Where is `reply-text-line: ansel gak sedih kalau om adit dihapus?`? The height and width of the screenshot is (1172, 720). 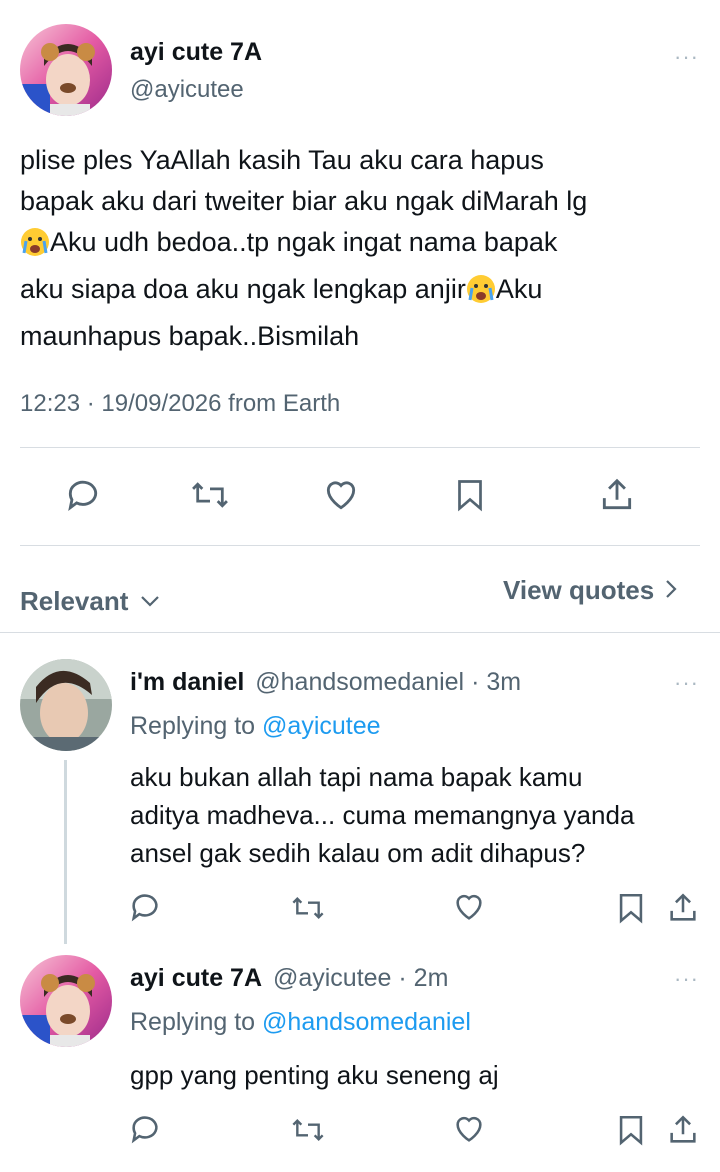
reply-text-line: ansel gak sedih kalau om adit dihapus? is located at coordinates (358, 853).